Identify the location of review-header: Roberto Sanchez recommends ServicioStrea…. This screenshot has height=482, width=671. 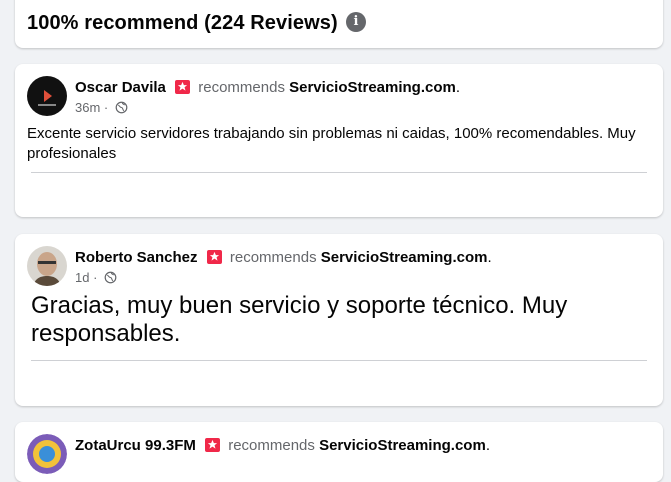
(283, 258).